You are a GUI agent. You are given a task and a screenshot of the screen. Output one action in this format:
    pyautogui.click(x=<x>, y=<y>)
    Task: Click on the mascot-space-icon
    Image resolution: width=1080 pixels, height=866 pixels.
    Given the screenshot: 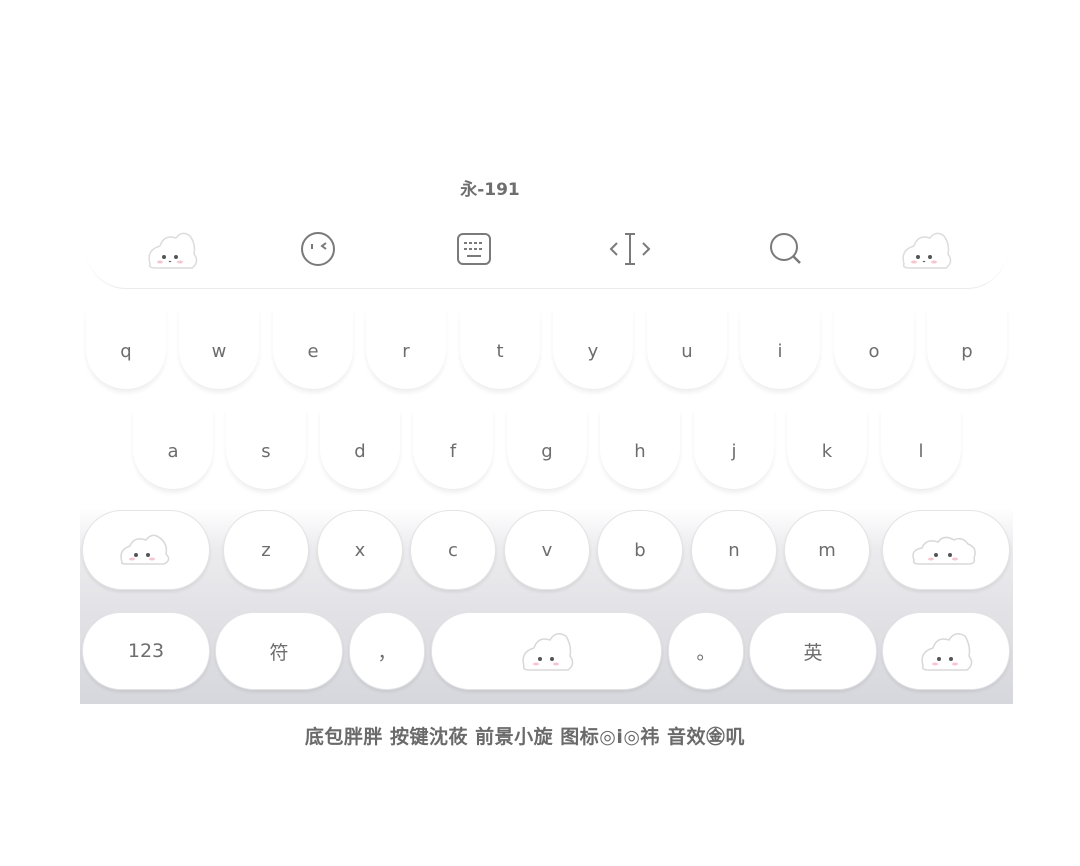 What is the action you would take?
    pyautogui.click(x=547, y=651)
    